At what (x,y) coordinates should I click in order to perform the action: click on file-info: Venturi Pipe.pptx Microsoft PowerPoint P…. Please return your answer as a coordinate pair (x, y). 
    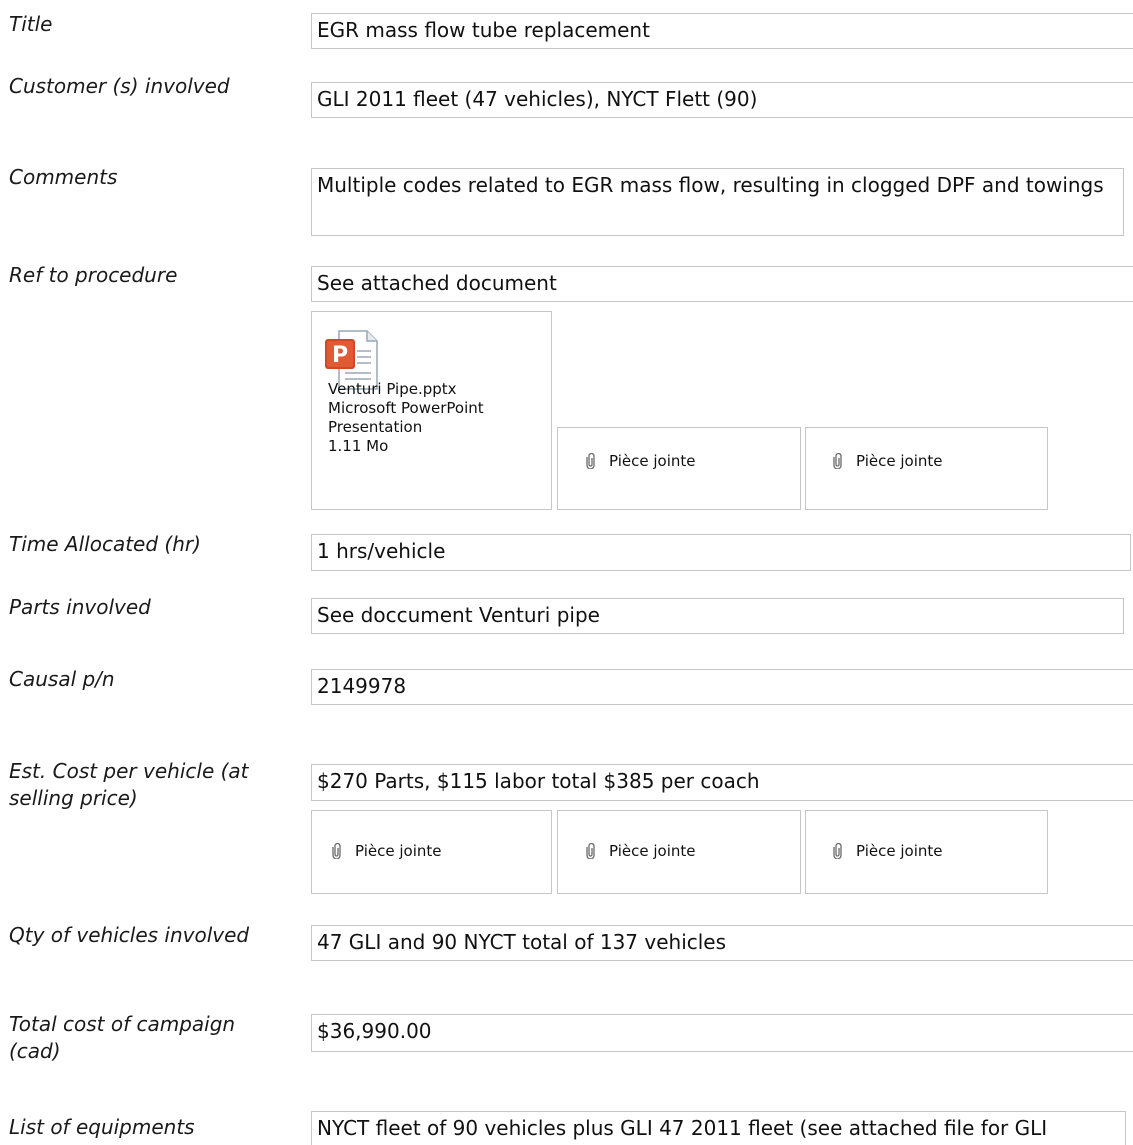
    Looking at the image, I should click on (428, 418).